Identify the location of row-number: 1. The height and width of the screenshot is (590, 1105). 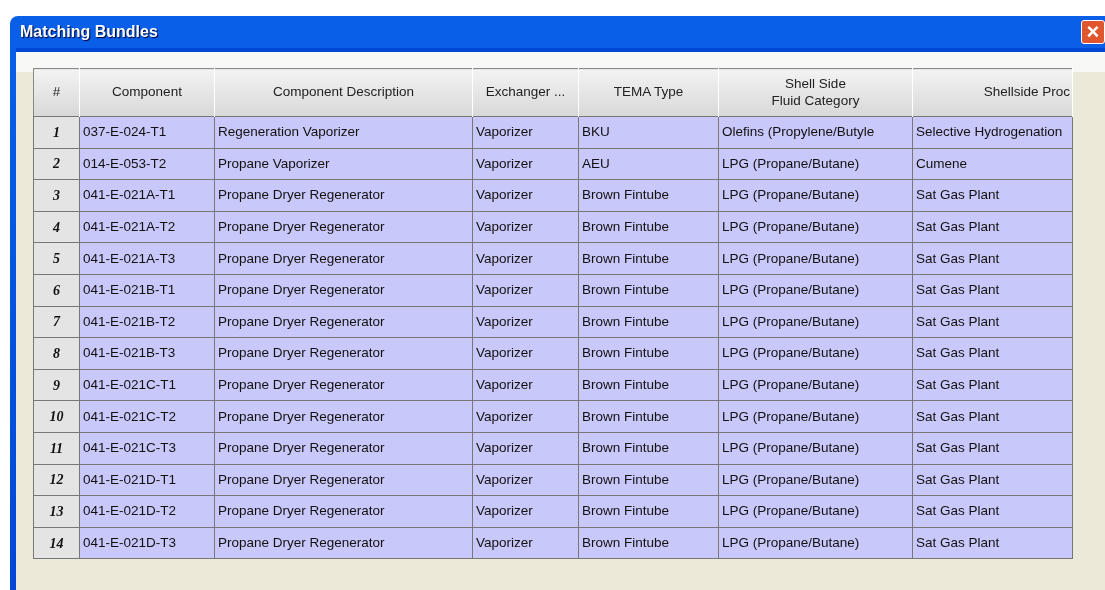
(56, 132).